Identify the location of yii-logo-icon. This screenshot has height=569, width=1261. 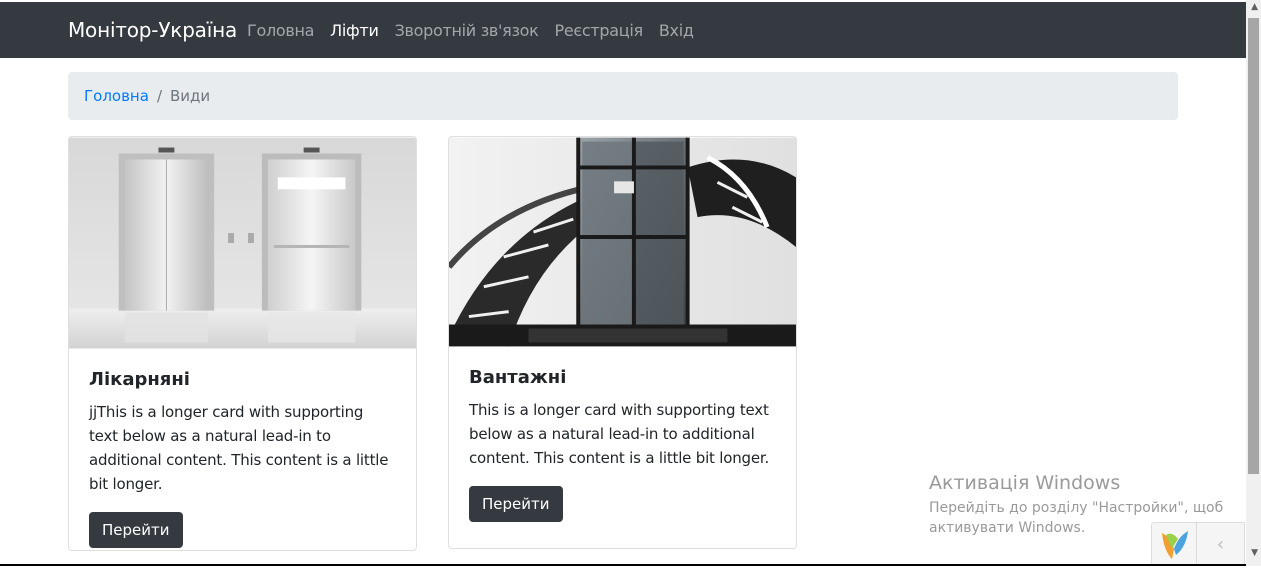
(1175, 545).